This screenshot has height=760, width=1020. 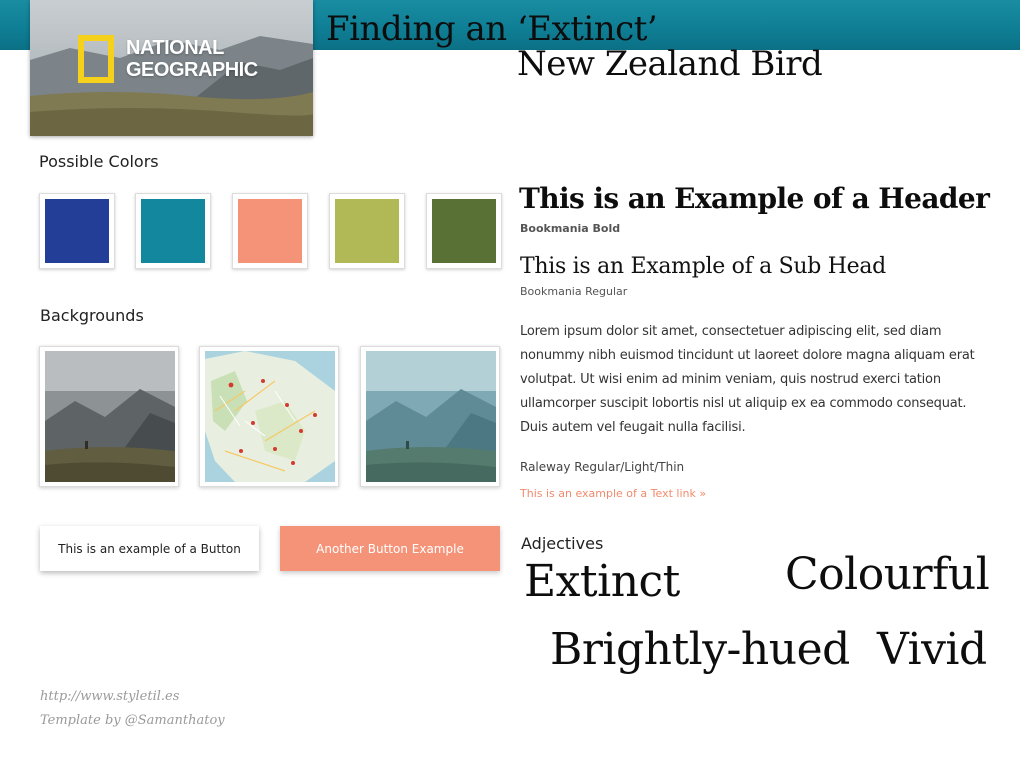 I want to click on color-swatch-teal, so click(x=173, y=231).